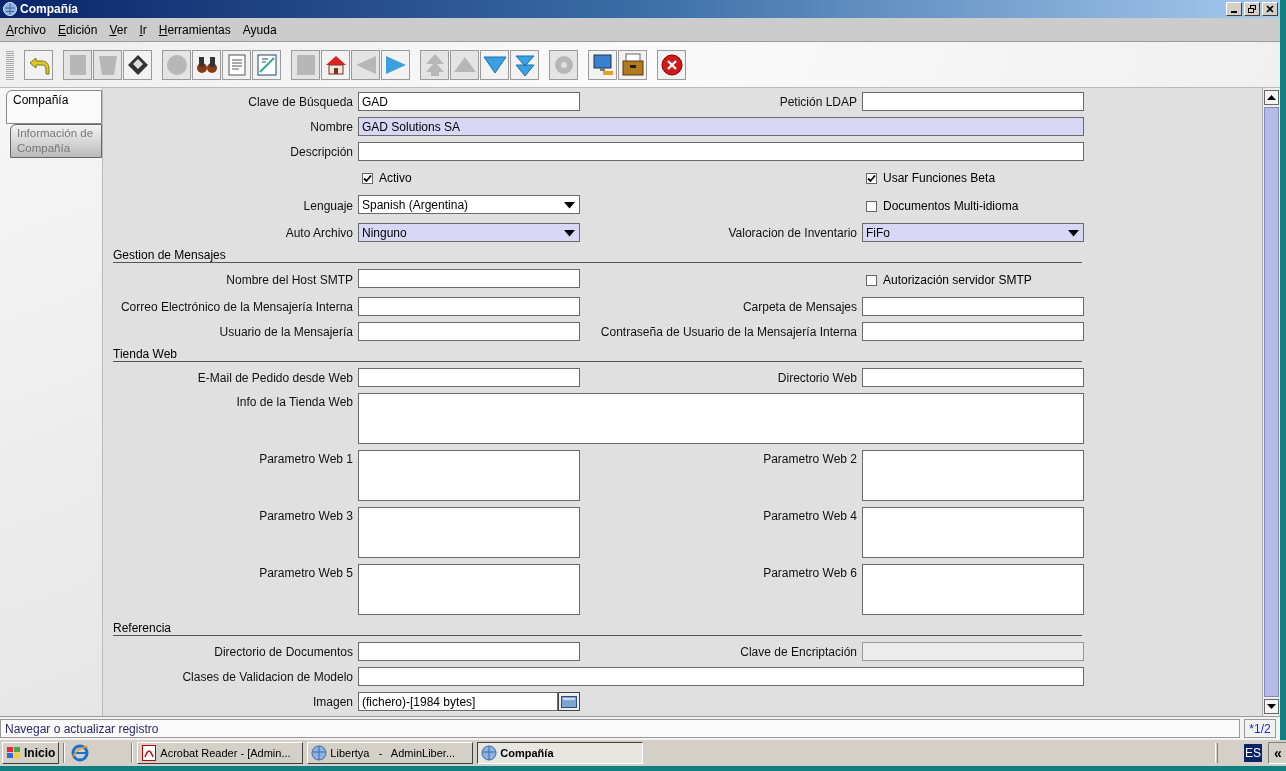 The image size is (1286, 771). I want to click on dropdown: Ninguno, so click(469, 232).